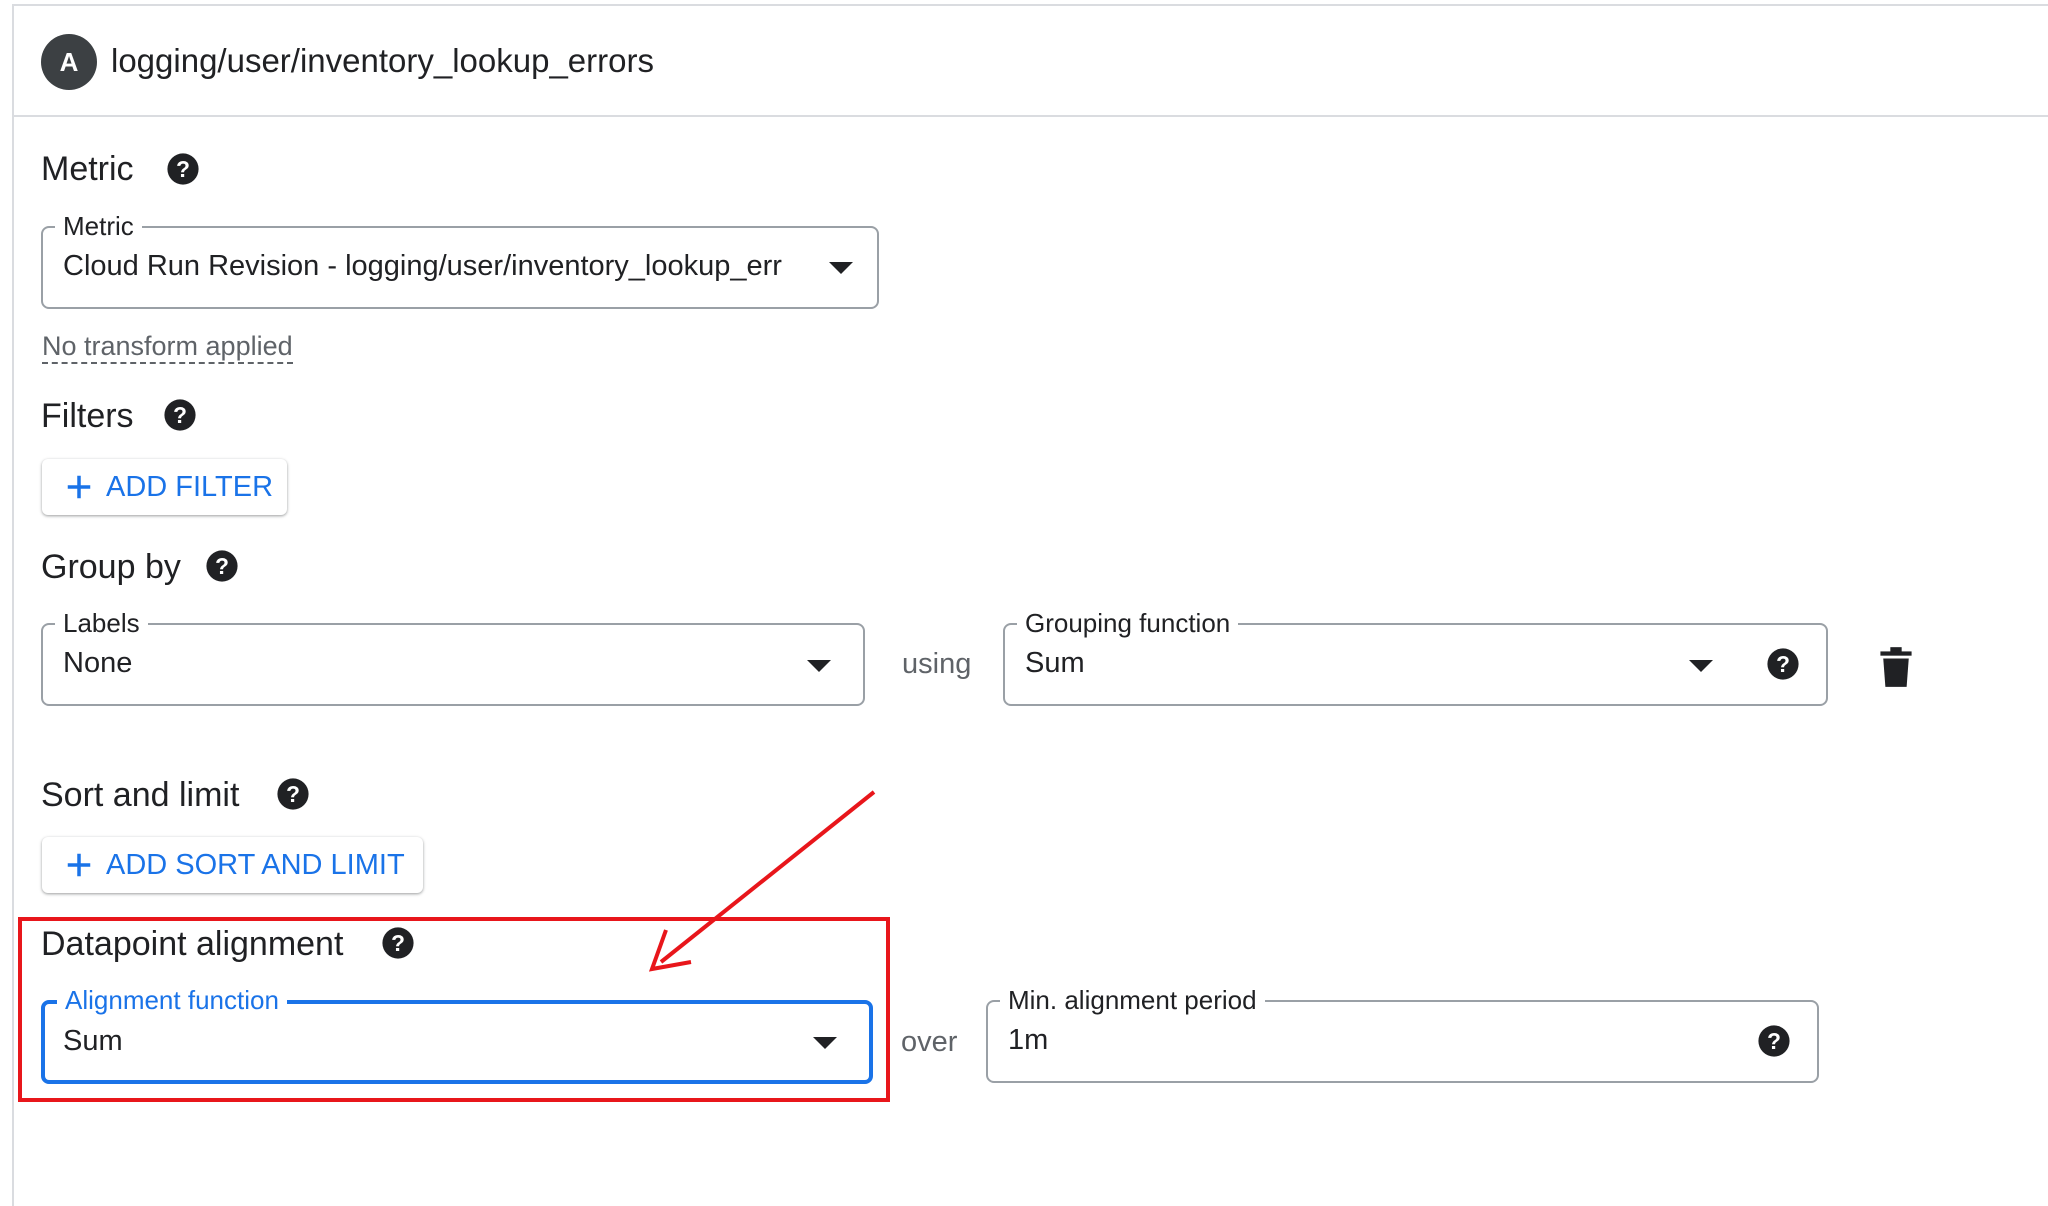  What do you see at coordinates (454, 1009) in the screenshot?
I see `annotation-highlight-box` at bounding box center [454, 1009].